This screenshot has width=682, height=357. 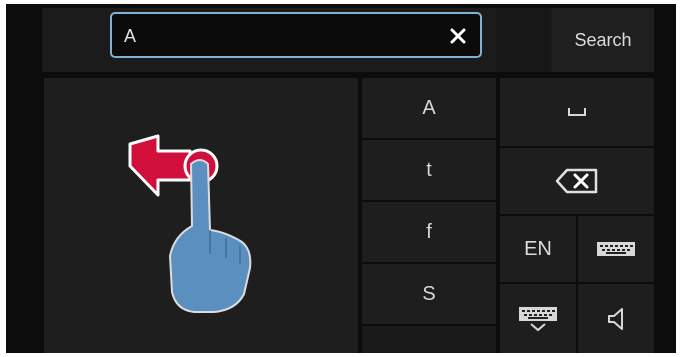 I want to click on language-key: EN, so click(x=538, y=249).